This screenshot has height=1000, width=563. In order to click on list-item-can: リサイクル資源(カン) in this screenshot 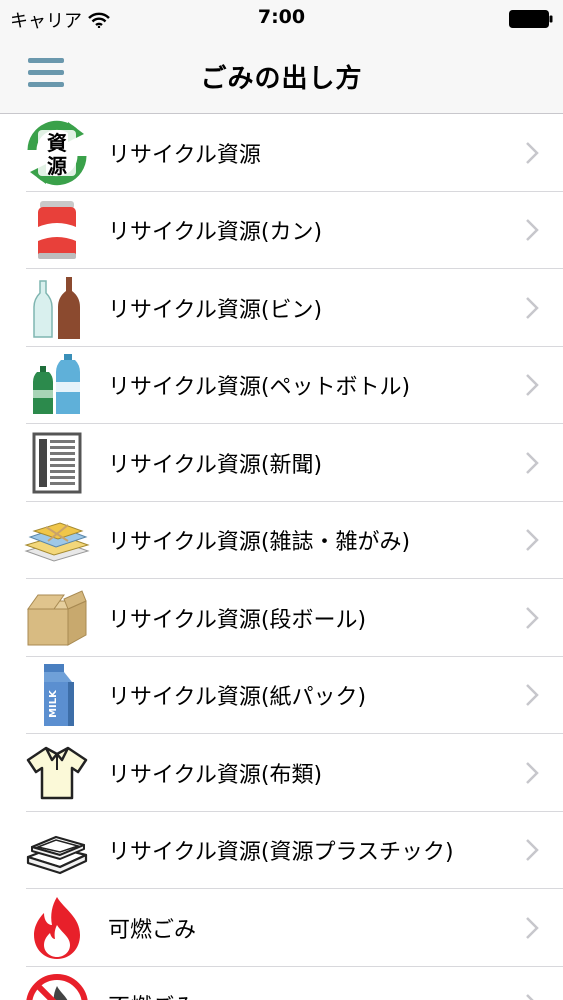, I will do `click(281, 231)`.